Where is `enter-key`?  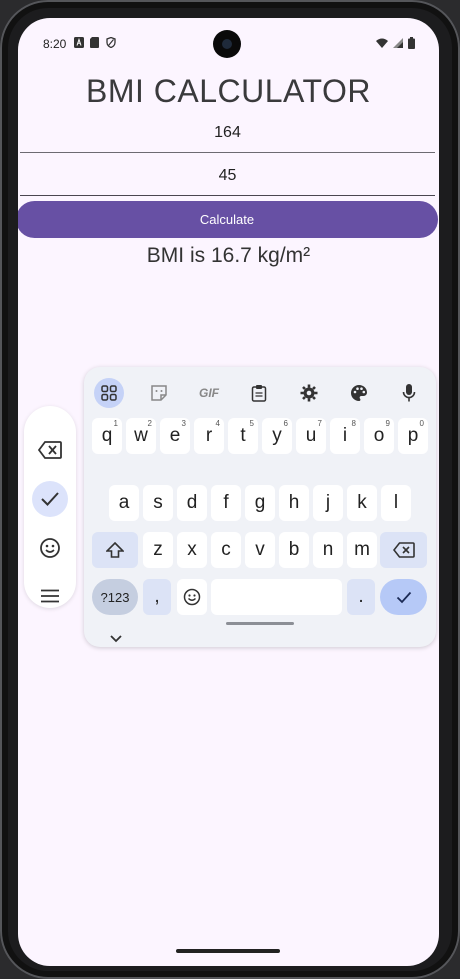 enter-key is located at coordinates (403, 597).